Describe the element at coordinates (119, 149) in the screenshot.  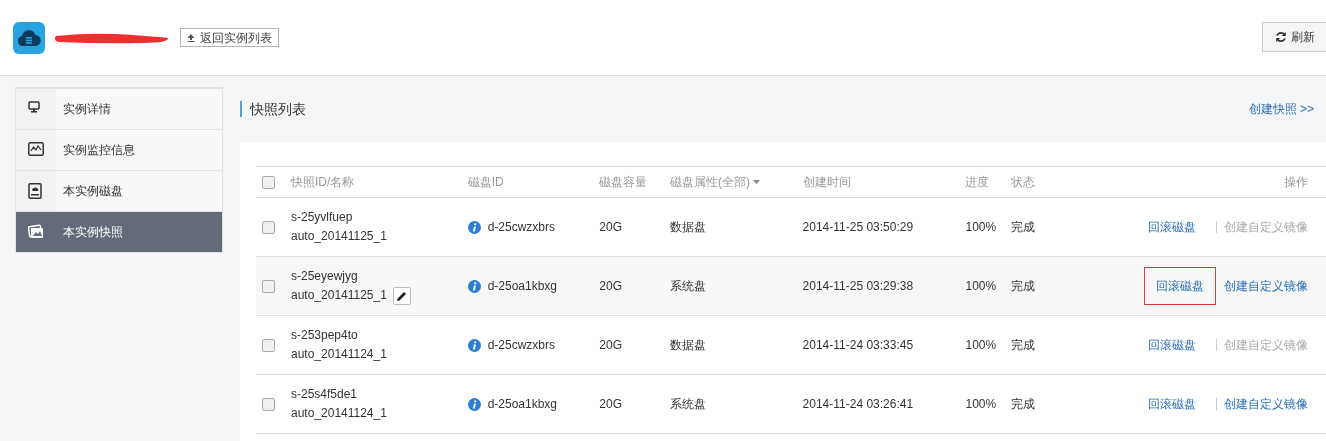
I see `sidebar-item: 实例监控信息` at that location.